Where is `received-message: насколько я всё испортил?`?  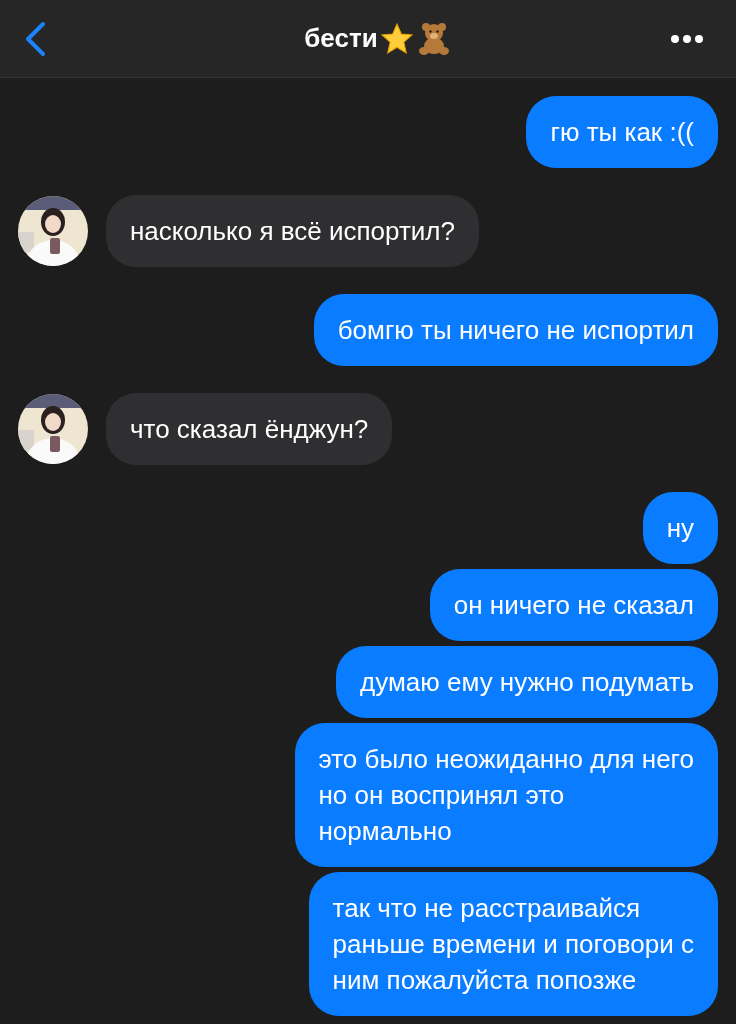
received-message: насколько я всё испортил? is located at coordinates (292, 231).